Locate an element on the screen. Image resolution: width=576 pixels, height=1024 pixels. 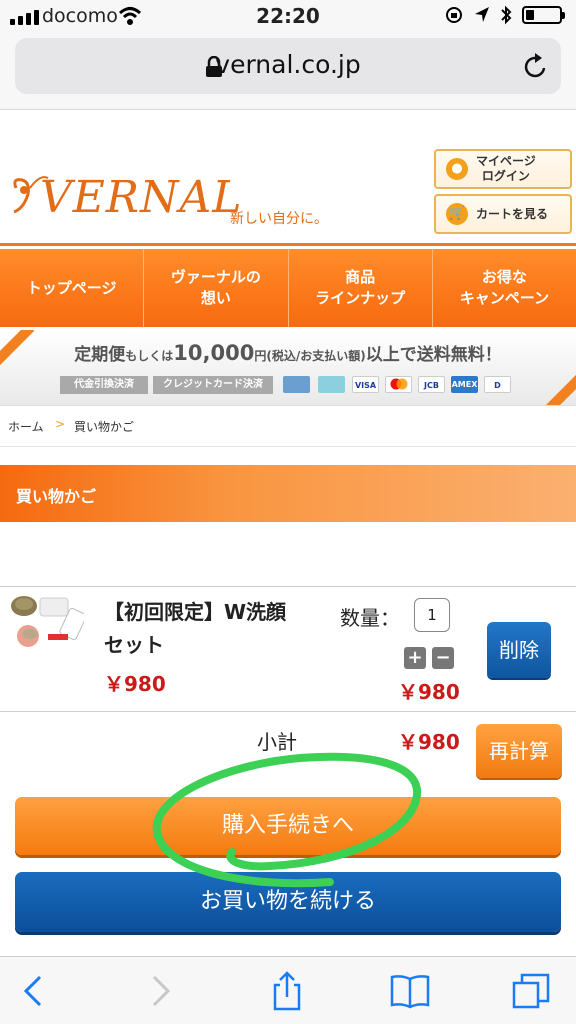
subtotal-label: 小計 is located at coordinates (277, 742).